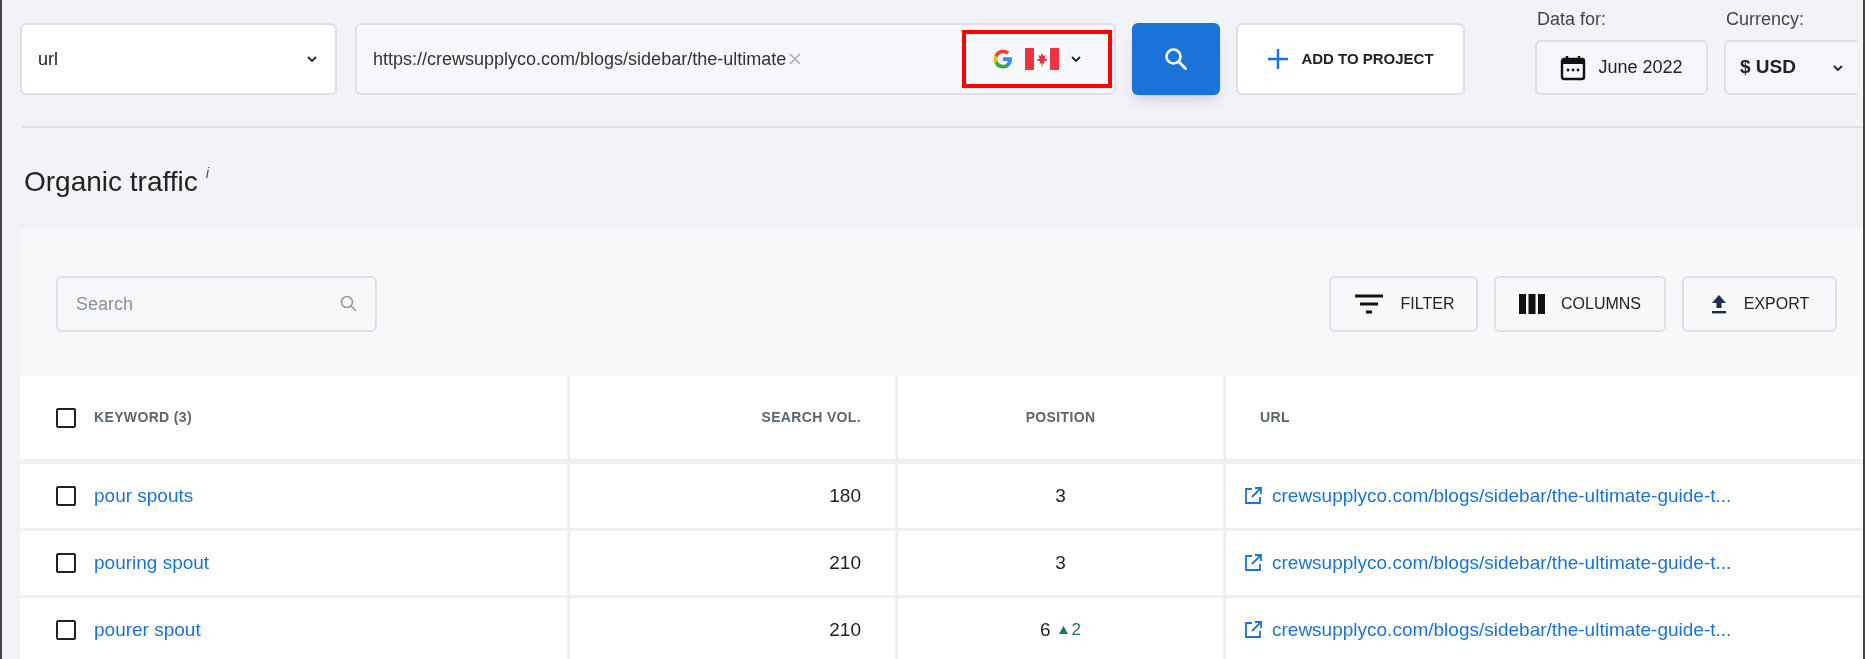 This screenshot has height=659, width=1865. I want to click on search-button, so click(1176, 59).